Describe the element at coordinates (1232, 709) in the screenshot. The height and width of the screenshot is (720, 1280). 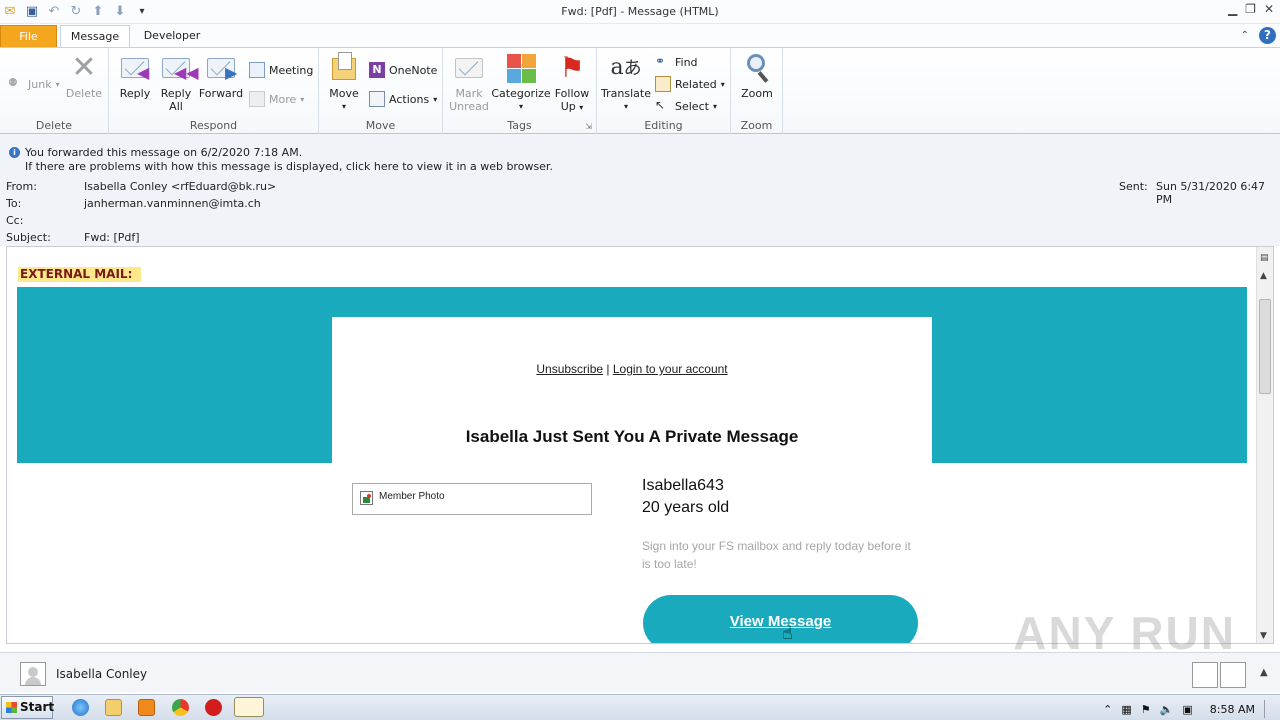
I see `clock: 8:58 AM` at that location.